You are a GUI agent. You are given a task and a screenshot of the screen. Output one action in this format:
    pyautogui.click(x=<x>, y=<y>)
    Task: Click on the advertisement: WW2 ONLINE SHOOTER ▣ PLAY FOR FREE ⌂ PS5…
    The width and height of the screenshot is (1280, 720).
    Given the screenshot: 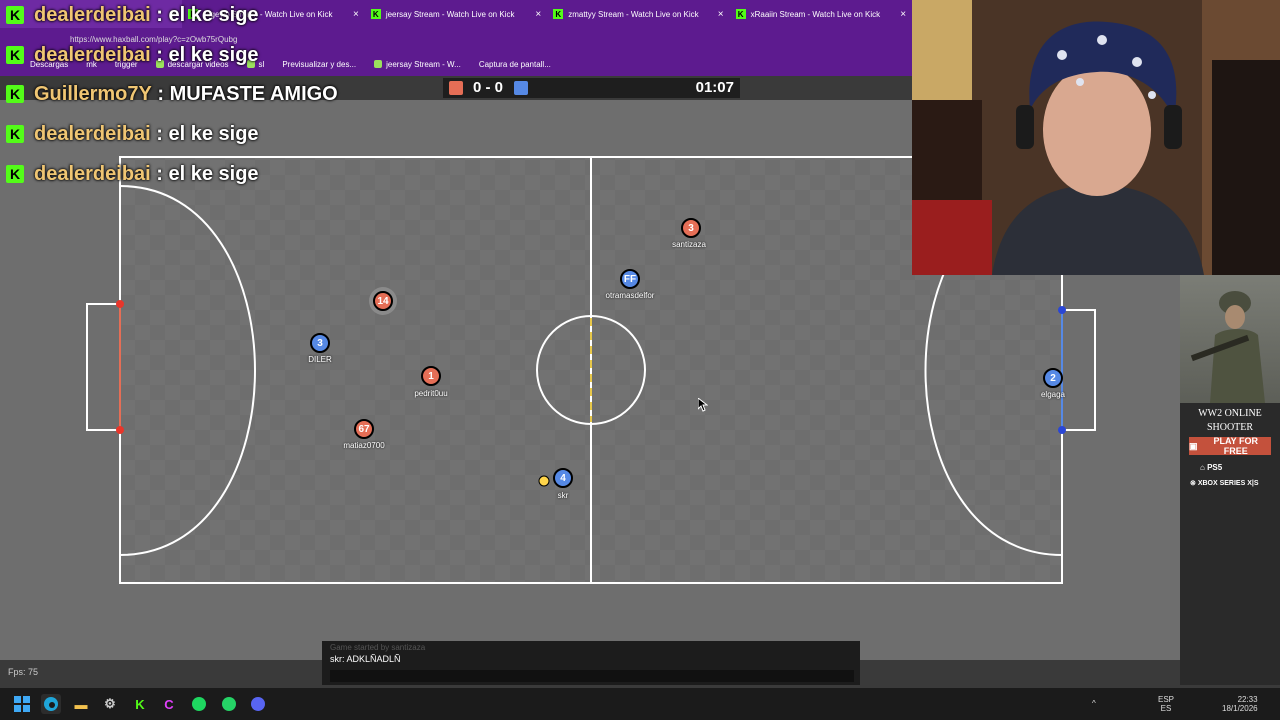 What is the action you would take?
    pyautogui.click(x=1230, y=480)
    